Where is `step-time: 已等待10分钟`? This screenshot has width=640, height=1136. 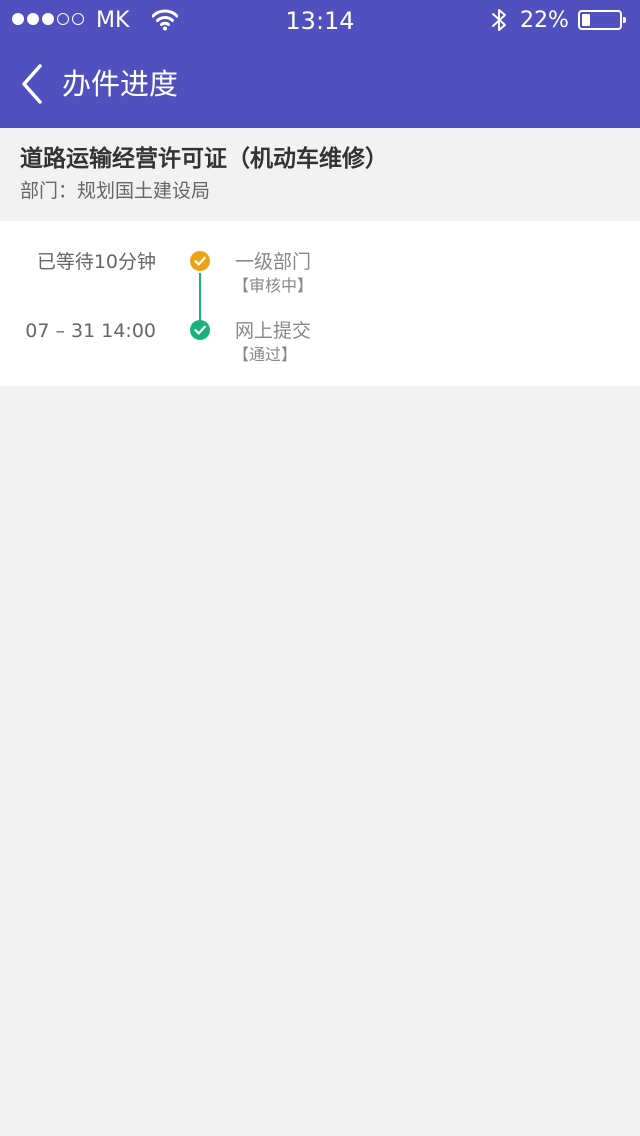
step-time: 已等待10分钟 is located at coordinates (96, 262).